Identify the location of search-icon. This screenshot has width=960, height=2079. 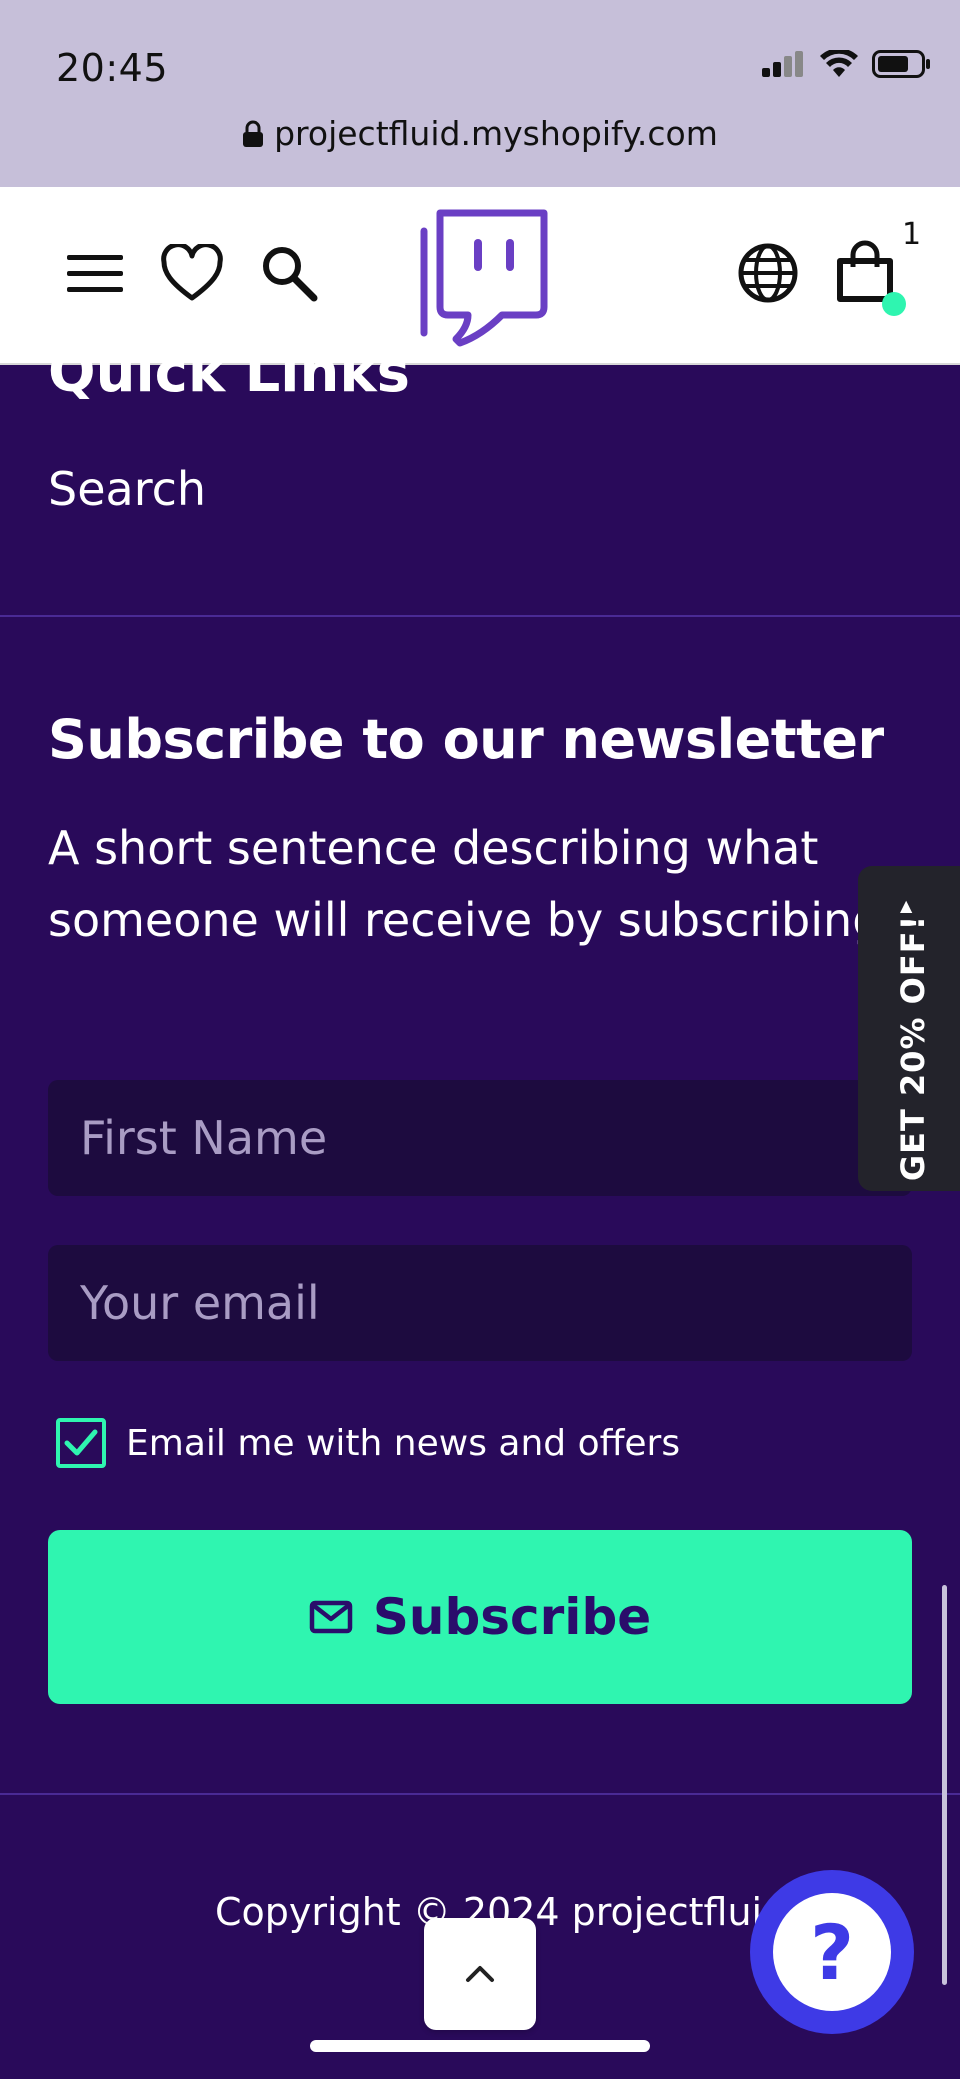
(290, 274).